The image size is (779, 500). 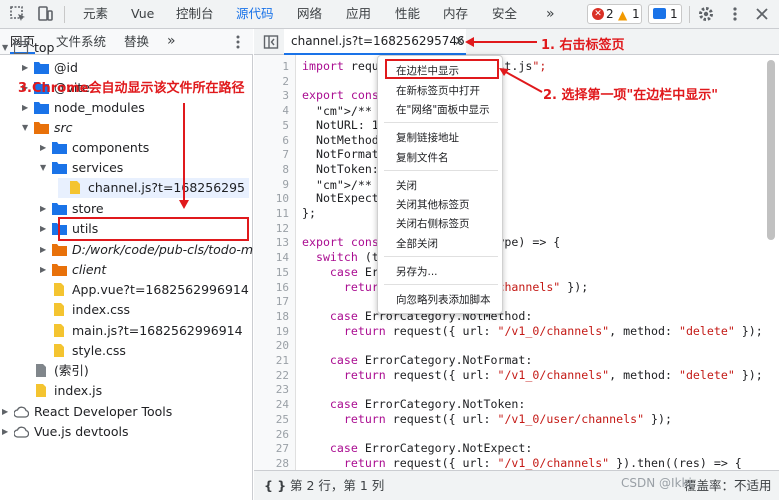 What do you see at coordinates (455, 14) in the screenshot?
I see `tab-memory: 内存` at bounding box center [455, 14].